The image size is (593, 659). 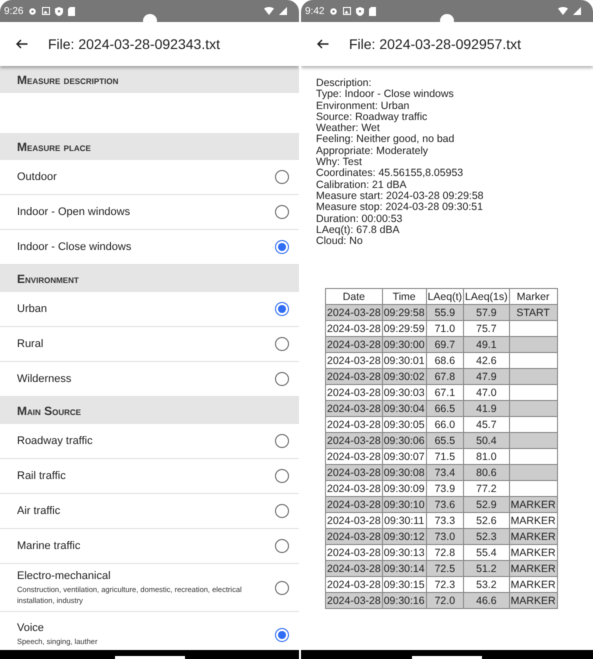 I want to click on table-cell: 50.4, so click(x=487, y=440).